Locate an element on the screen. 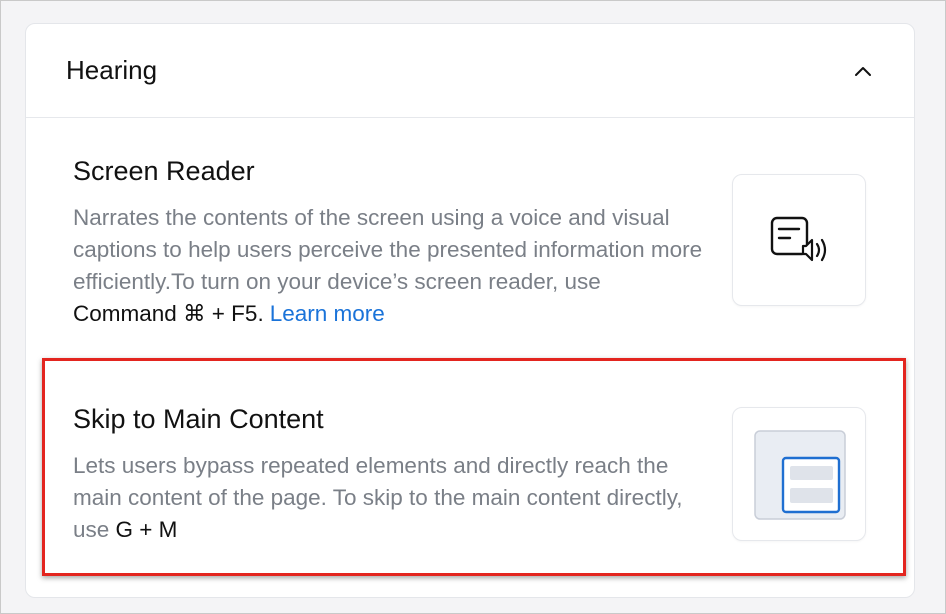 This screenshot has height=614, width=946. section-header: Hearing is located at coordinates (470, 71).